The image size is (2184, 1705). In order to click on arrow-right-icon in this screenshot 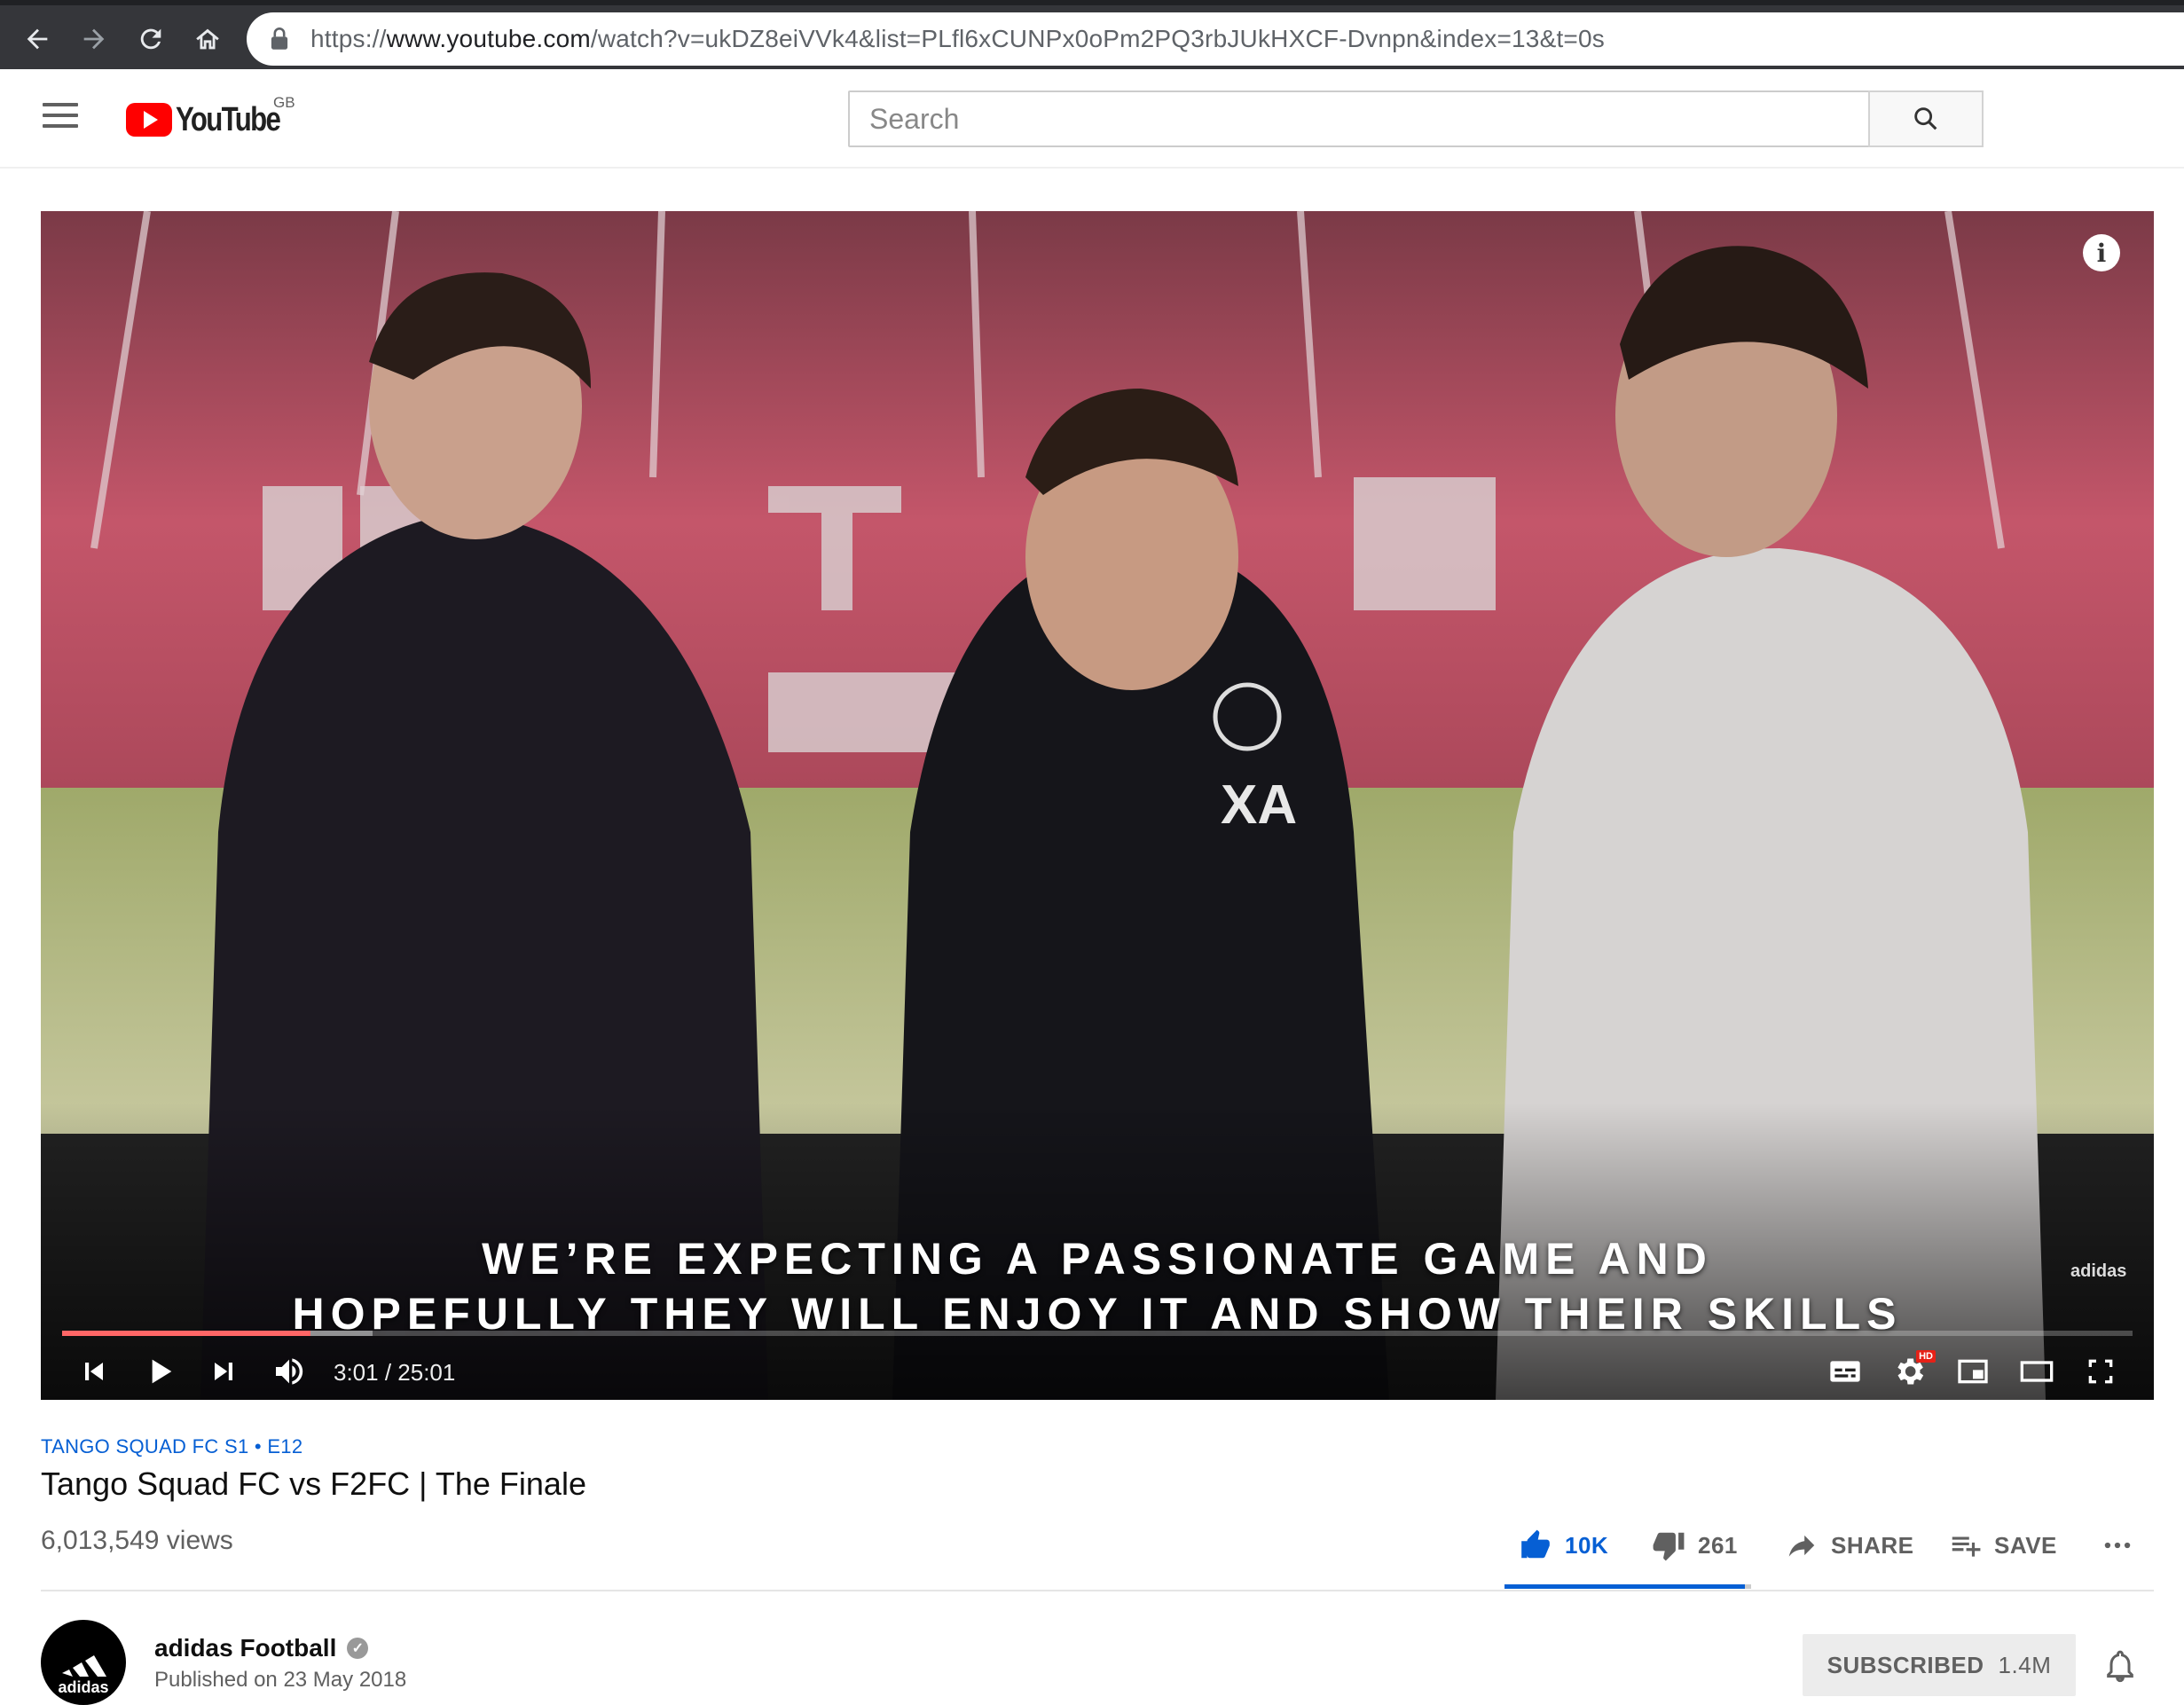, I will do `click(94, 39)`.